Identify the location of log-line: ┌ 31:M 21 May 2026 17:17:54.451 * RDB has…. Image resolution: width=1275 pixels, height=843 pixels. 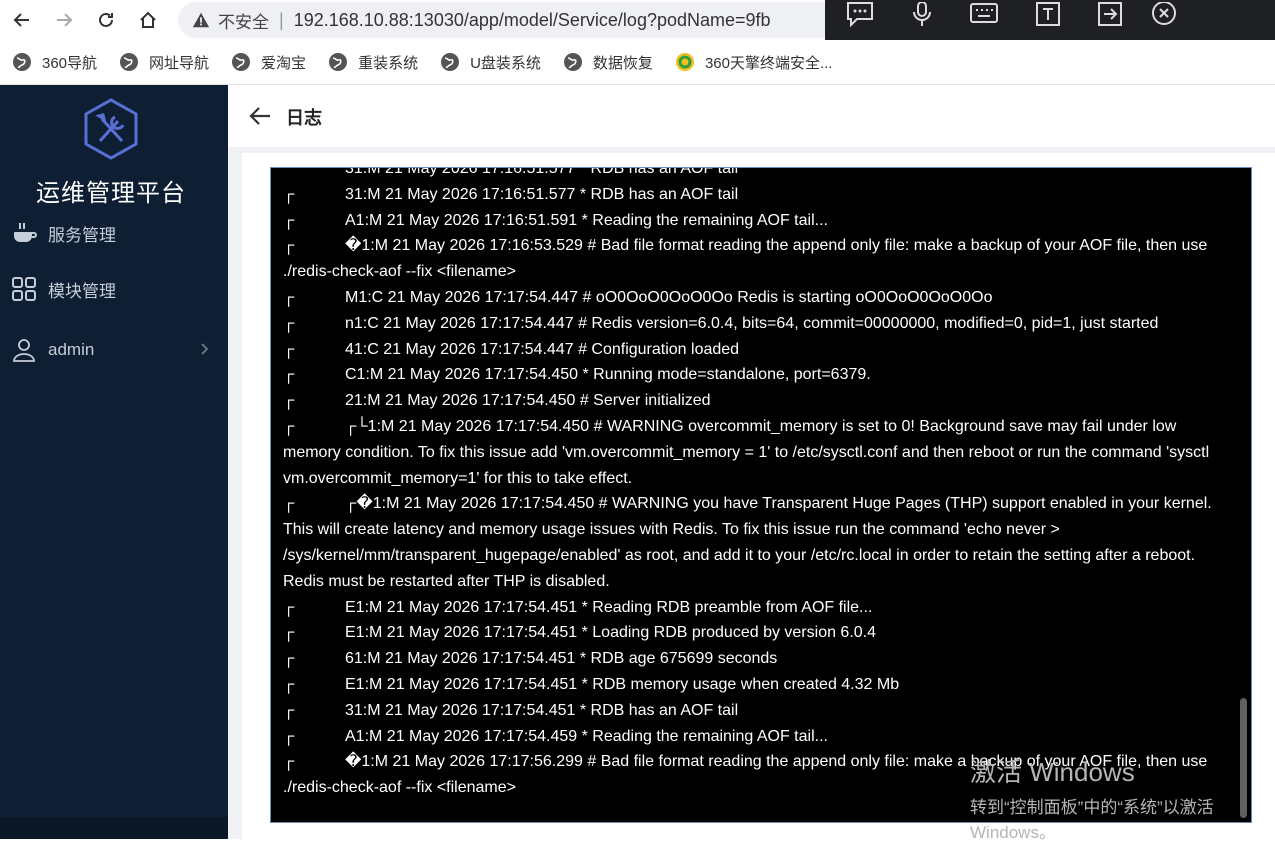
(755, 711).